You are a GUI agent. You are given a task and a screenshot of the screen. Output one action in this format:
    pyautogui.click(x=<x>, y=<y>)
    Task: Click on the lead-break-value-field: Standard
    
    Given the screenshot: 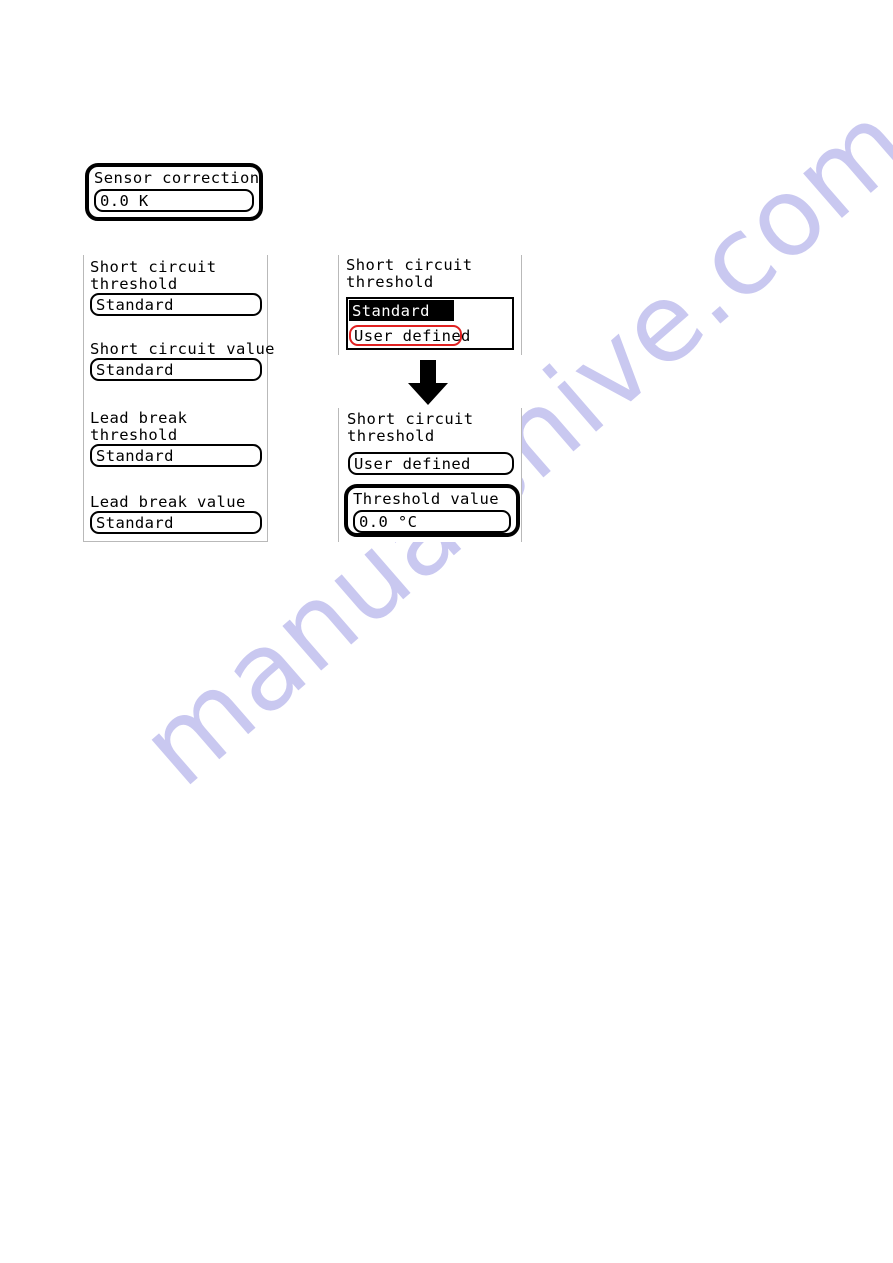 What is the action you would take?
    pyautogui.click(x=176, y=522)
    